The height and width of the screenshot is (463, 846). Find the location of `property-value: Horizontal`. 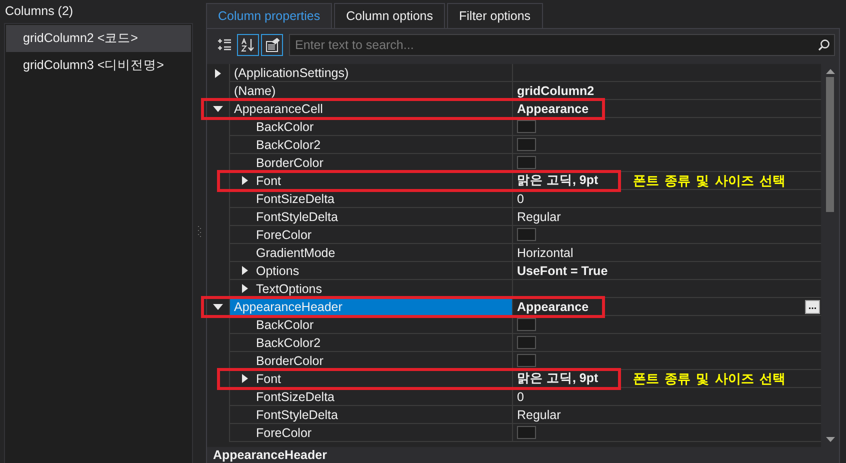

property-value: Horizontal is located at coordinates (545, 253).